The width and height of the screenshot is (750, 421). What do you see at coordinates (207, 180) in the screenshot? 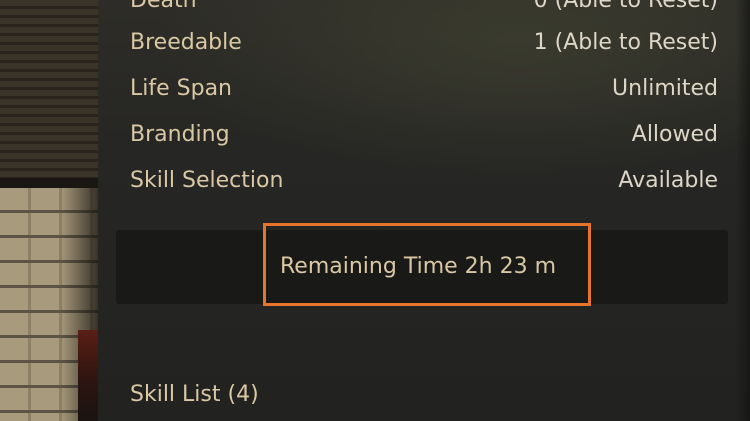
I see `stat-label: Skill Selection` at bounding box center [207, 180].